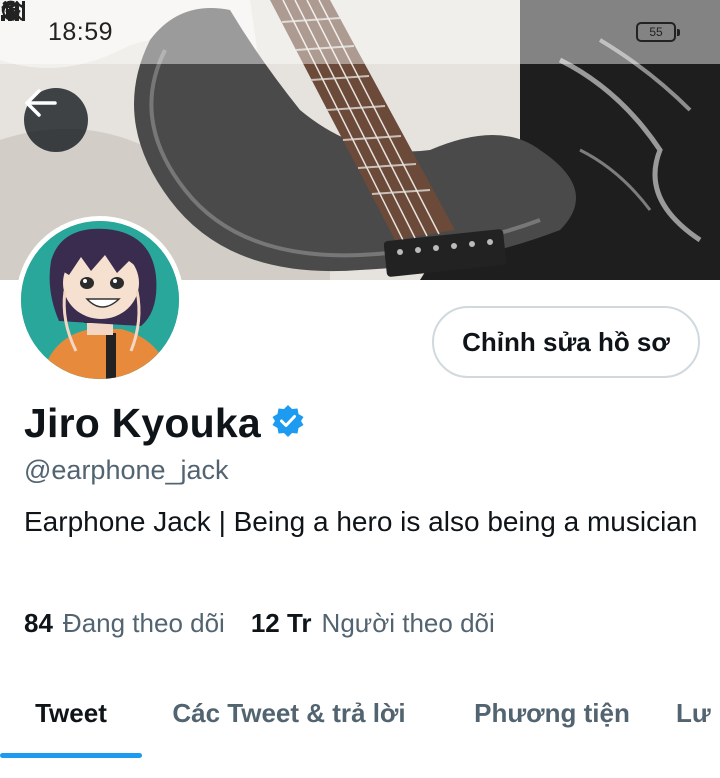 This screenshot has width=720, height=778. Describe the element at coordinates (126, 470) in the screenshot. I see `profile-handle: @earphone_jack` at that location.